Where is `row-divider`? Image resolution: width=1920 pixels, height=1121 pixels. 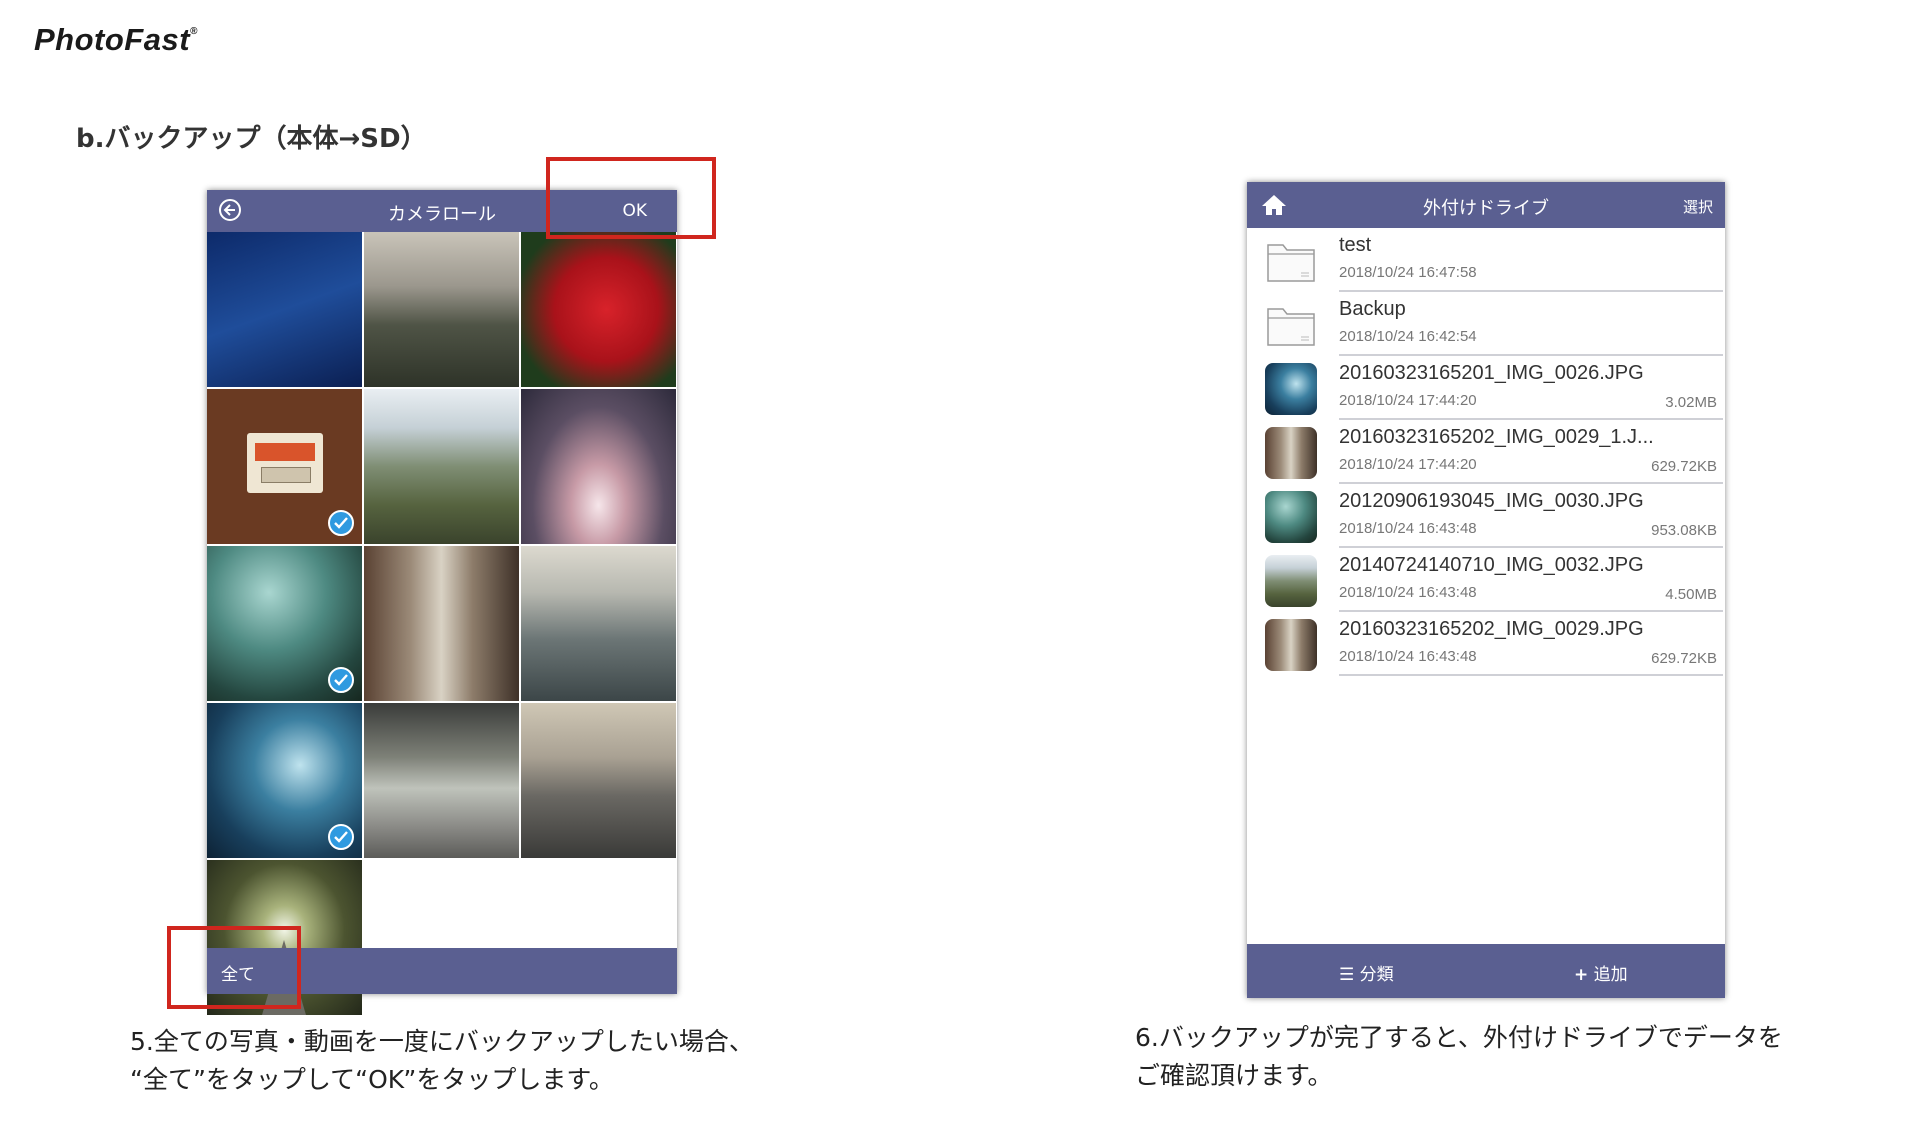
row-divider is located at coordinates (1531, 675).